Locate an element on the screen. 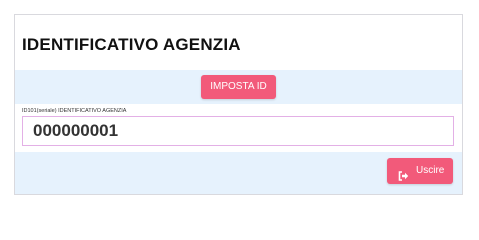 The height and width of the screenshot is (240, 479). agency-id-label: ID101(seriale) IDENTIFICATIVO AGENZIA is located at coordinates (74, 111).